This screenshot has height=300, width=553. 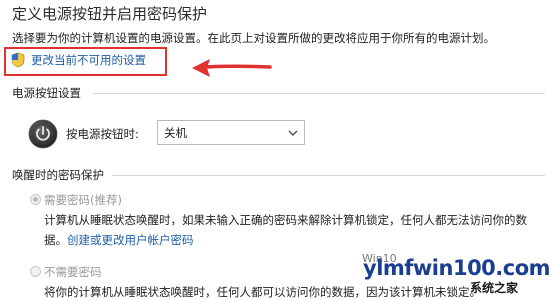 What do you see at coordinates (494, 288) in the screenshot?
I see `watermark-chinese: 系统之家` at bounding box center [494, 288].